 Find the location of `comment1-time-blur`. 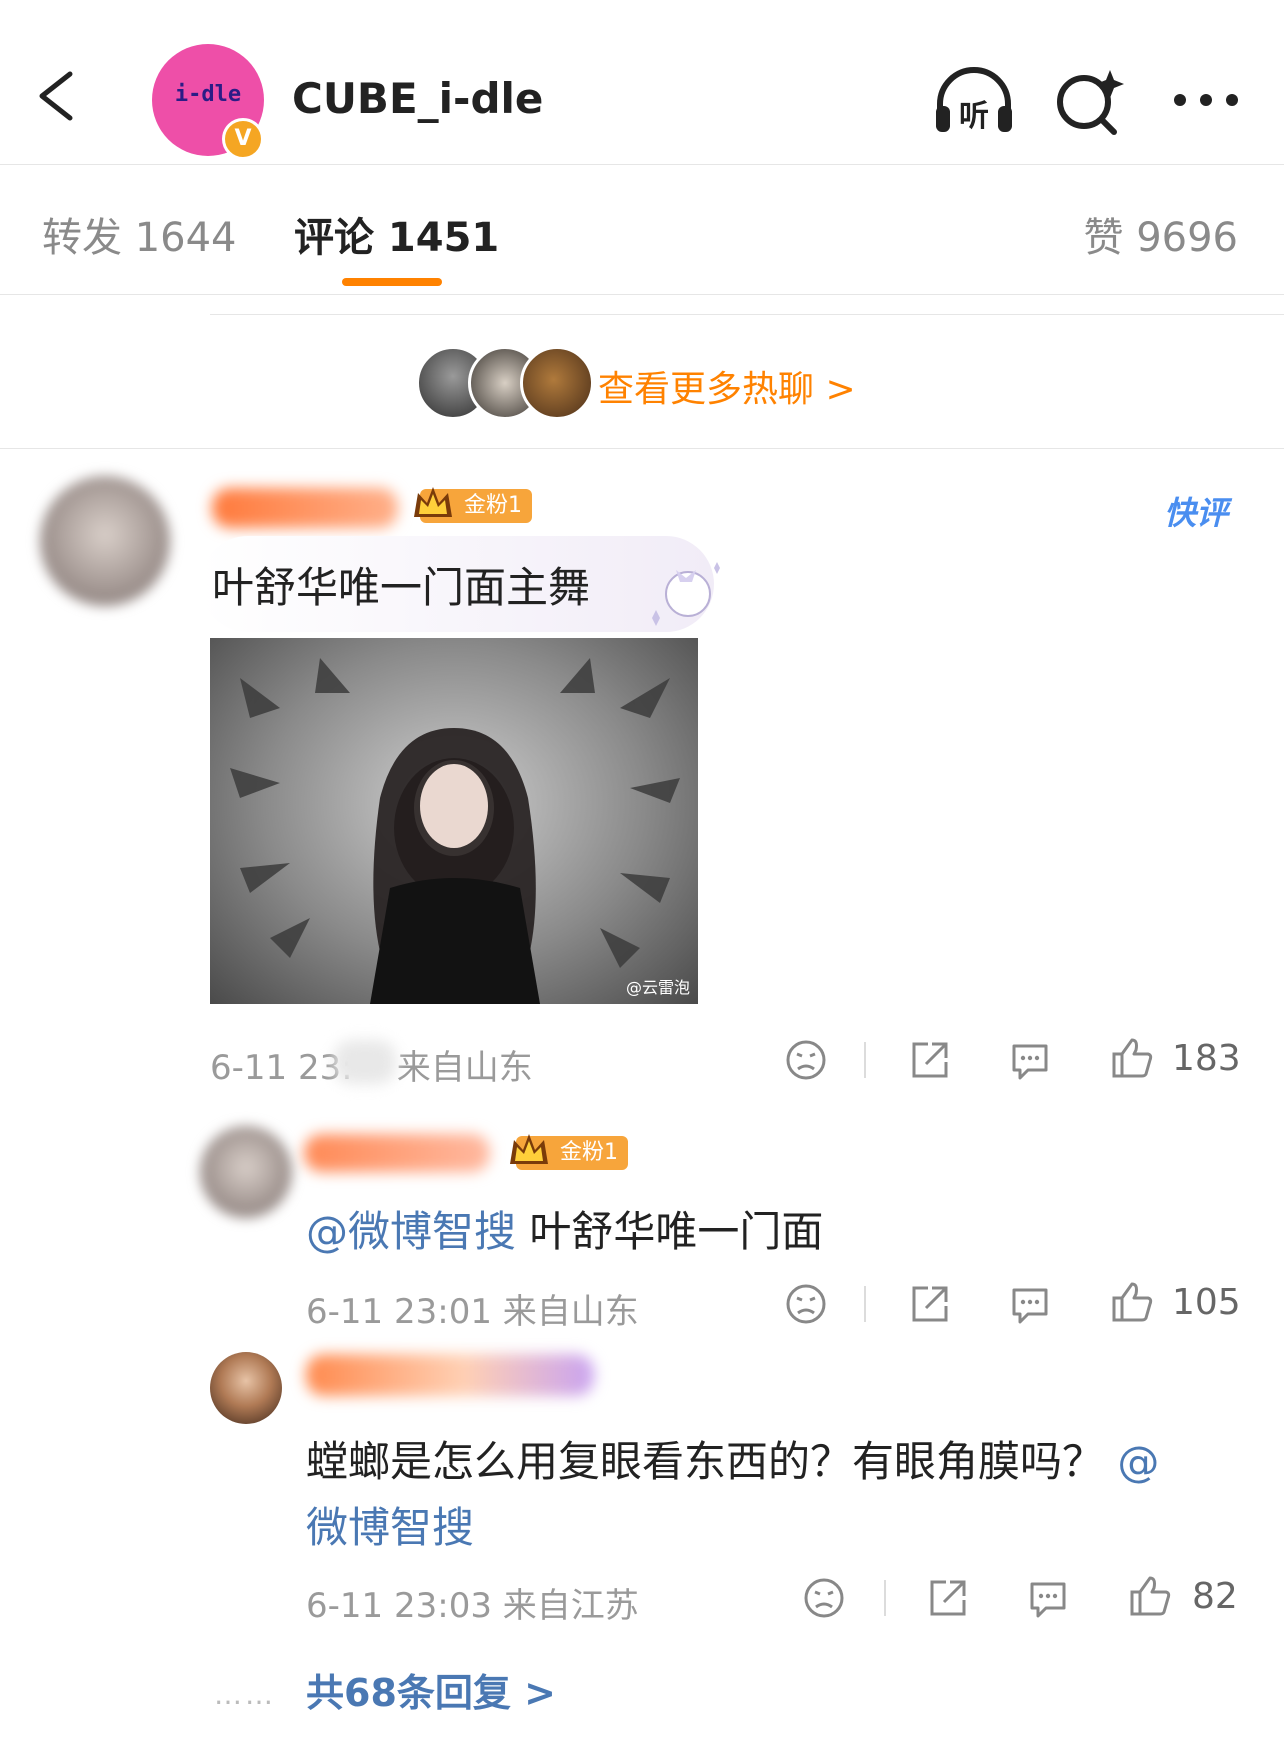

comment1-time-blur is located at coordinates (365, 1062).